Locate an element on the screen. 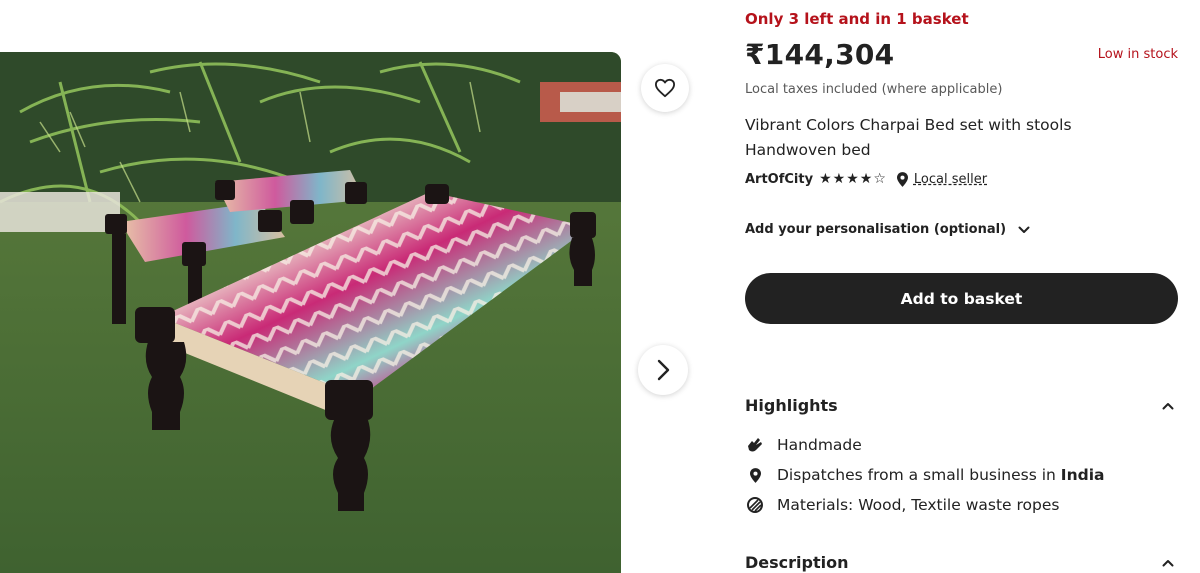 The width and height of the screenshot is (1200, 573). chevron-down-icon is located at coordinates (1024, 229).